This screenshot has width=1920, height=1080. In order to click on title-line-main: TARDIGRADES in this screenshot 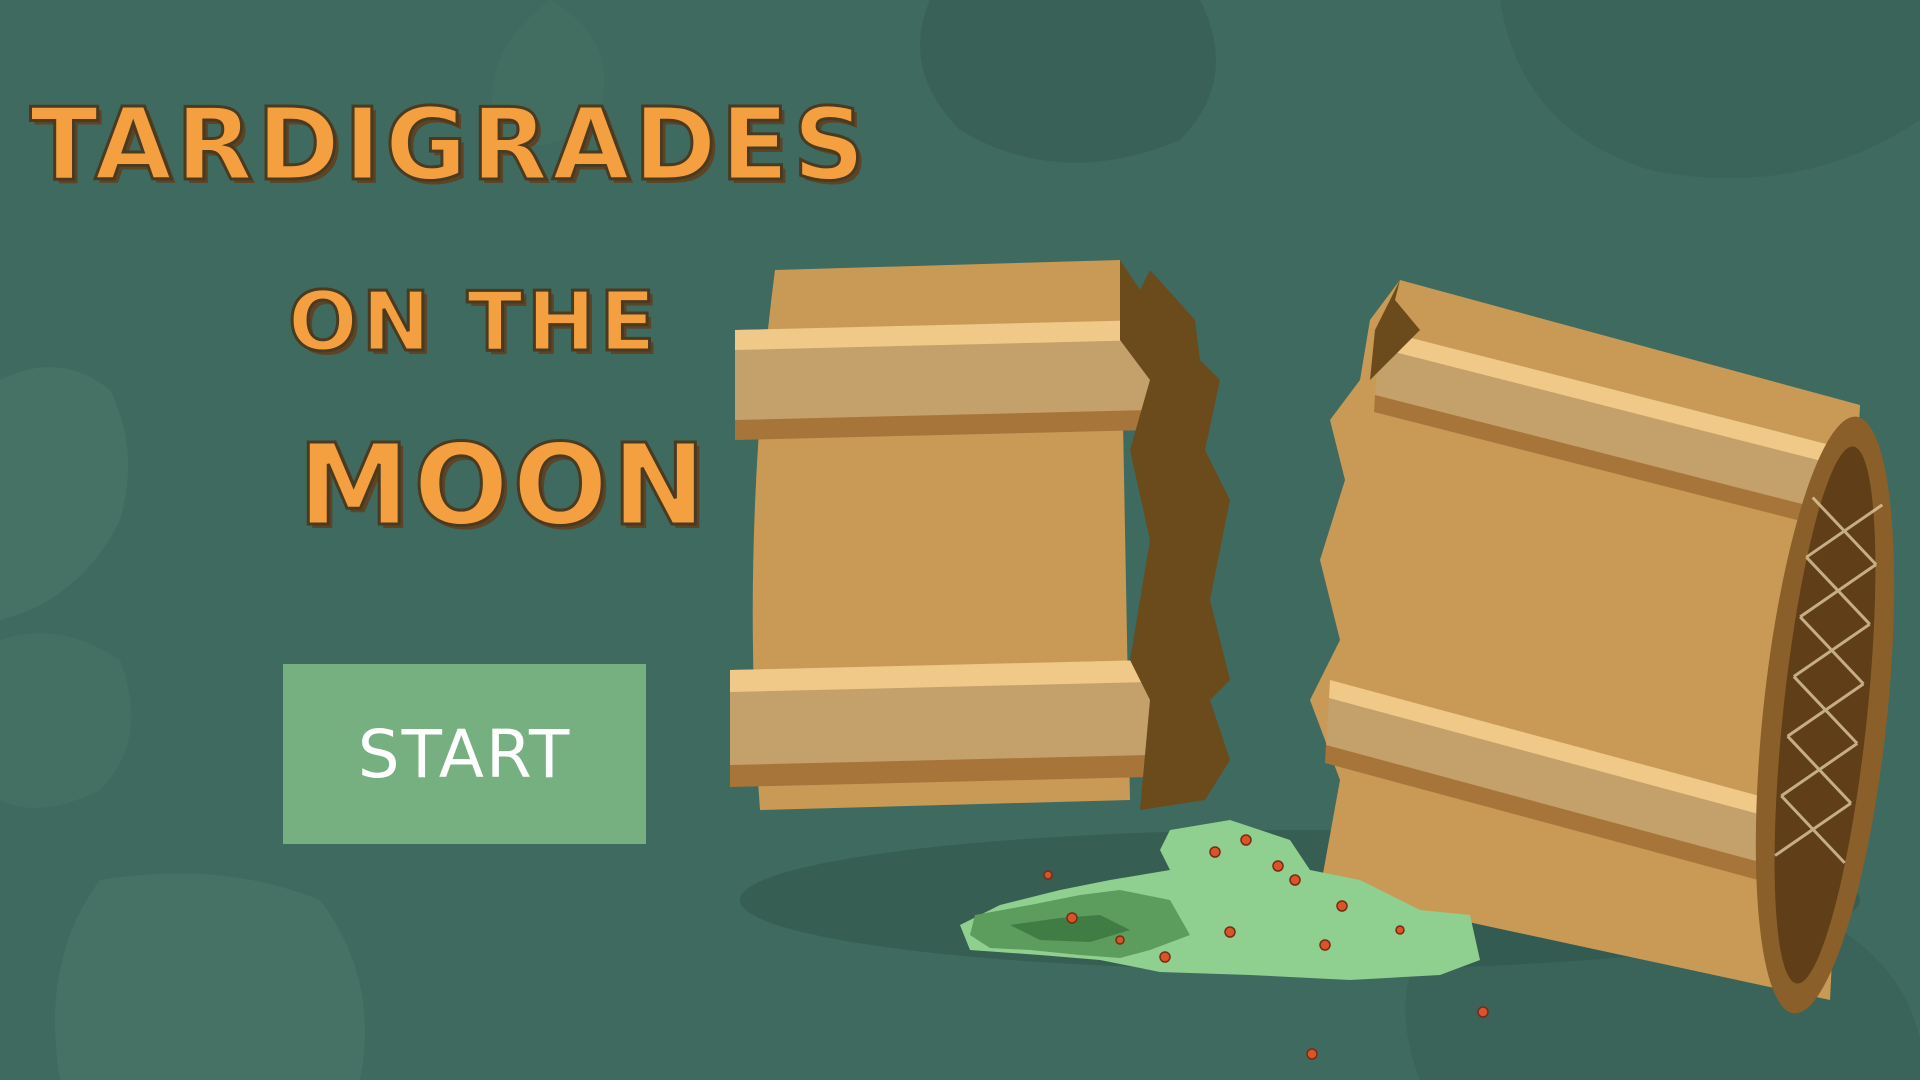, I will do `click(449, 144)`.